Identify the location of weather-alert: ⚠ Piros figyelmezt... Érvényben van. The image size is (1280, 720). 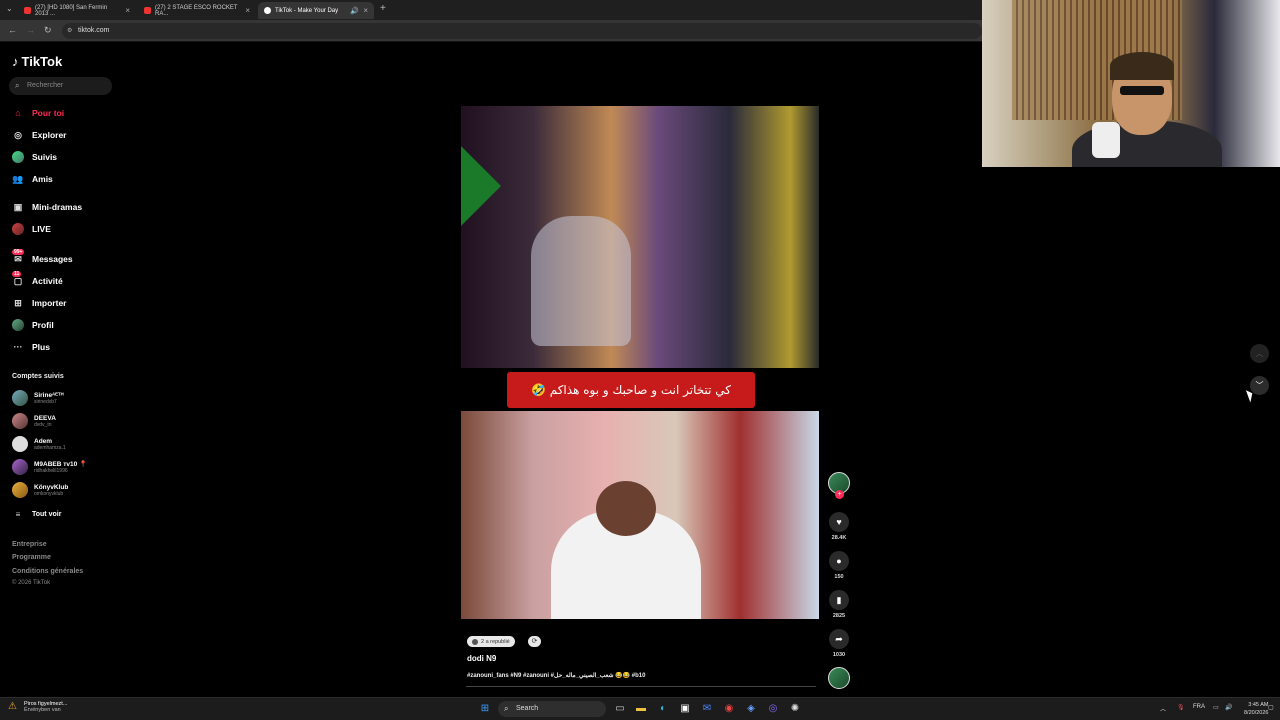
(37, 707).